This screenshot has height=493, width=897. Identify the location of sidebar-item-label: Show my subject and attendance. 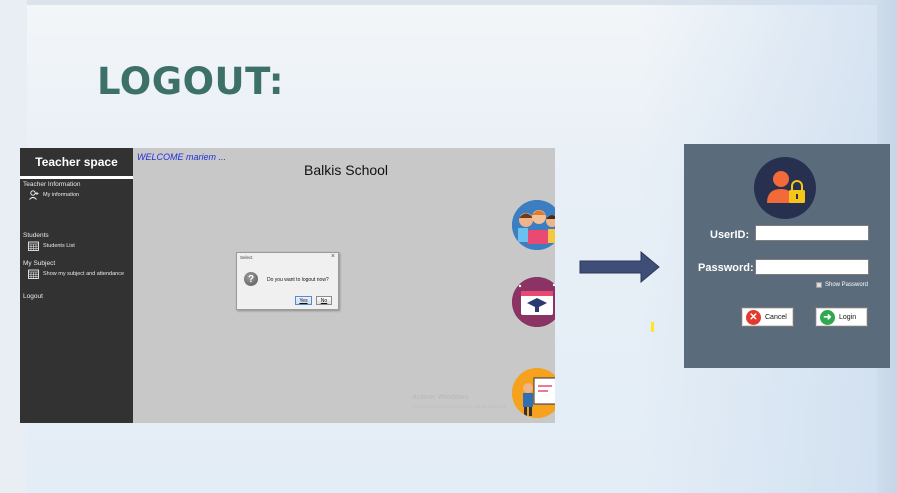
(84, 274).